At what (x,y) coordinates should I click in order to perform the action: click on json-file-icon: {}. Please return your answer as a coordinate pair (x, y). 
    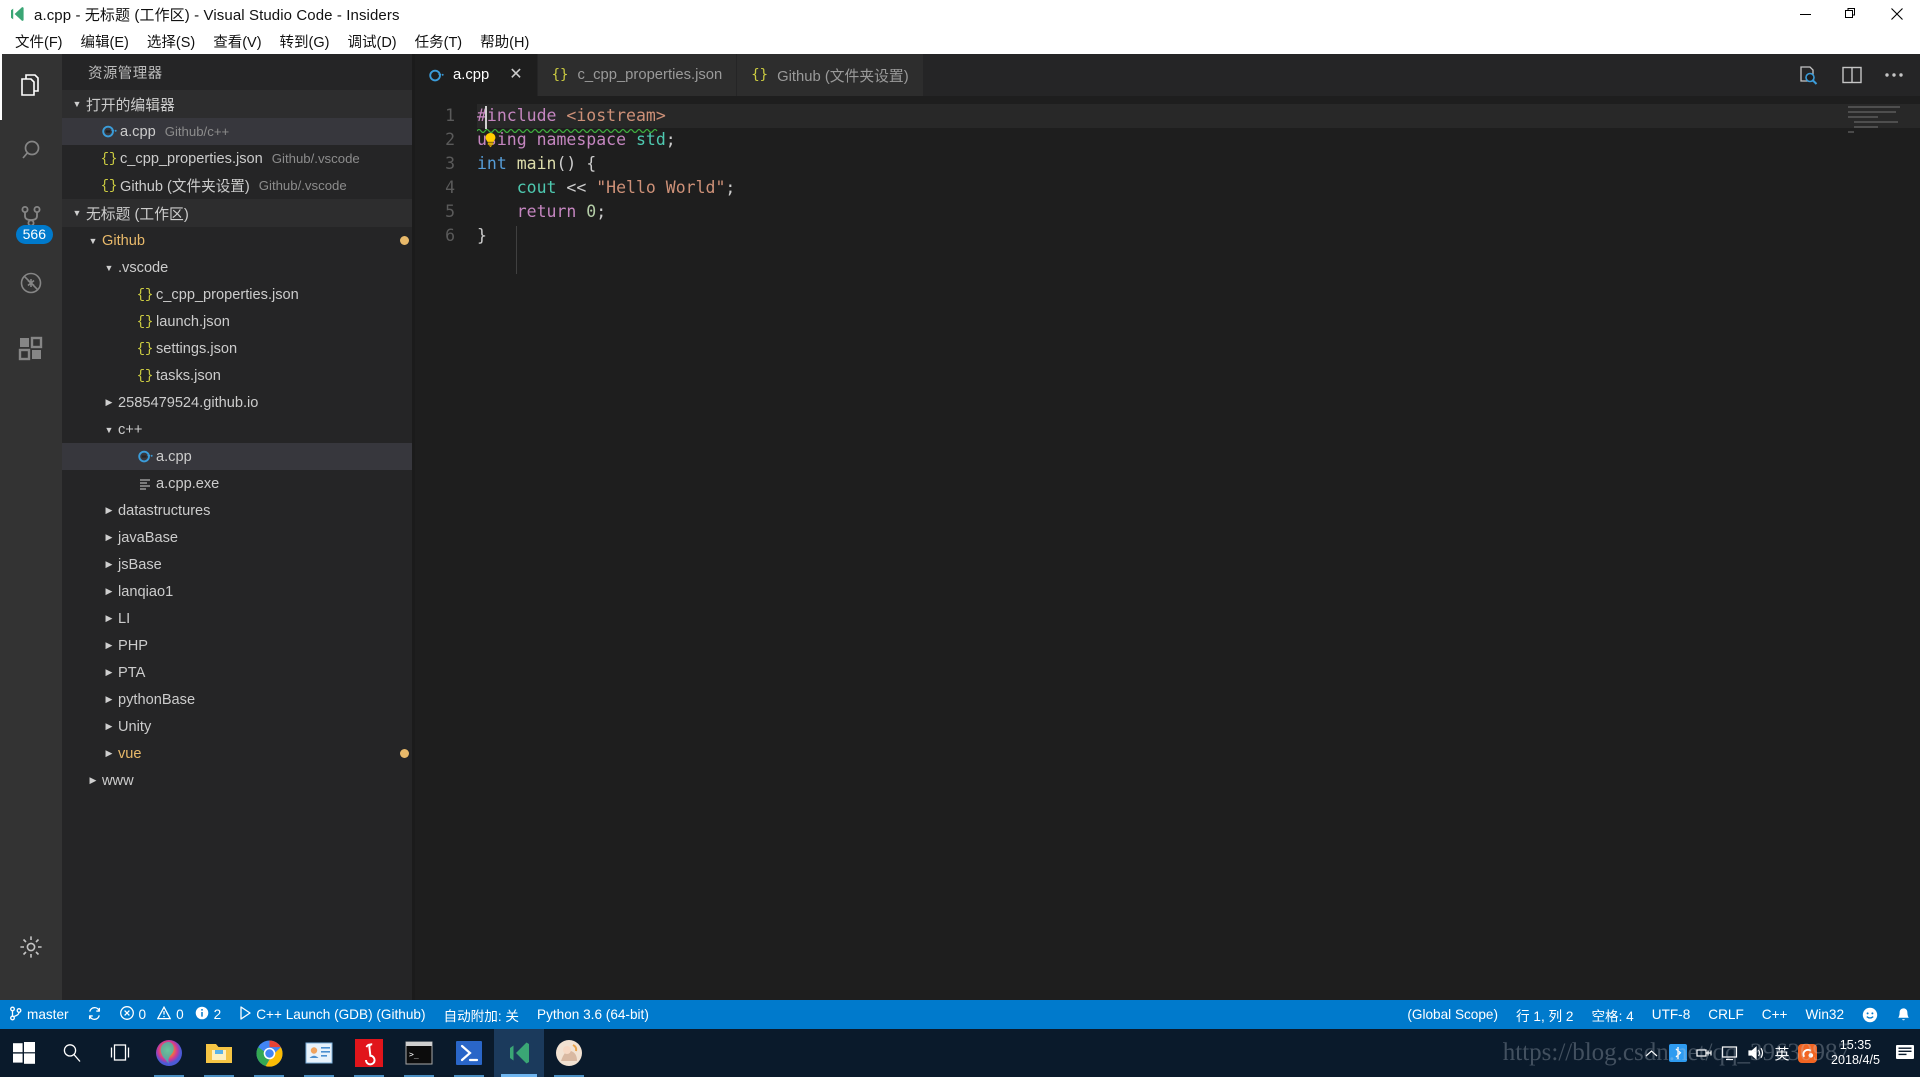
    Looking at the image, I should click on (109, 185).